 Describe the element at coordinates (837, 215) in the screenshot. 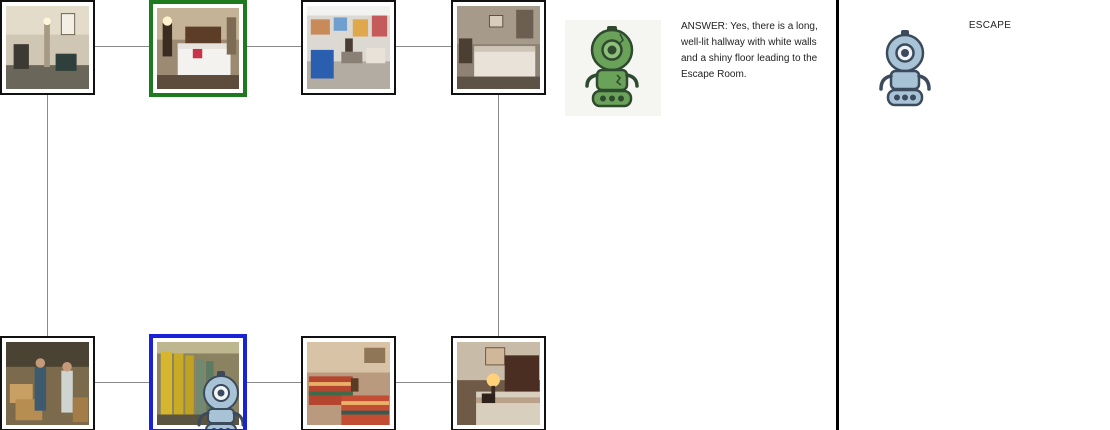

I see `panel-divider` at that location.